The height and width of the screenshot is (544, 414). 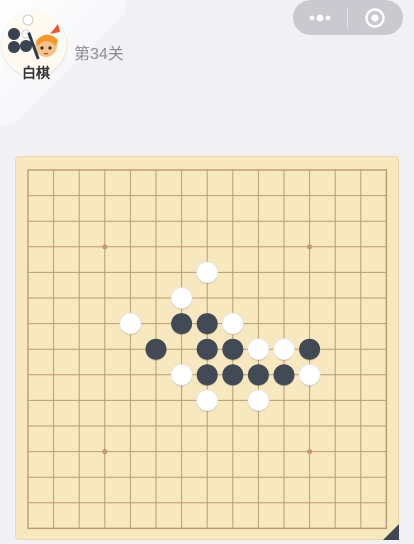 I want to click on close-target-icon, so click(x=375, y=17).